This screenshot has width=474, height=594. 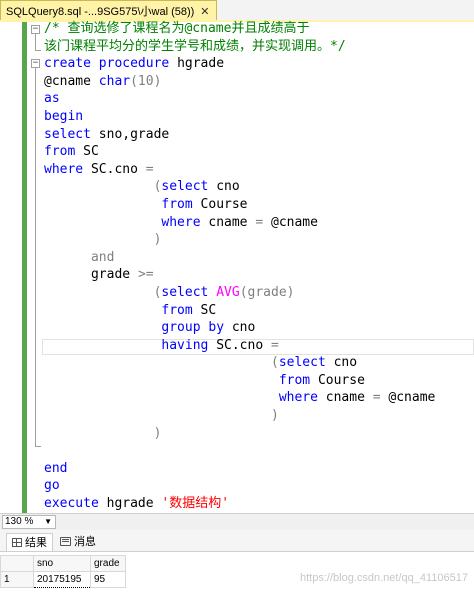 I want to click on column-header-grade: grade, so click(x=108, y=563).